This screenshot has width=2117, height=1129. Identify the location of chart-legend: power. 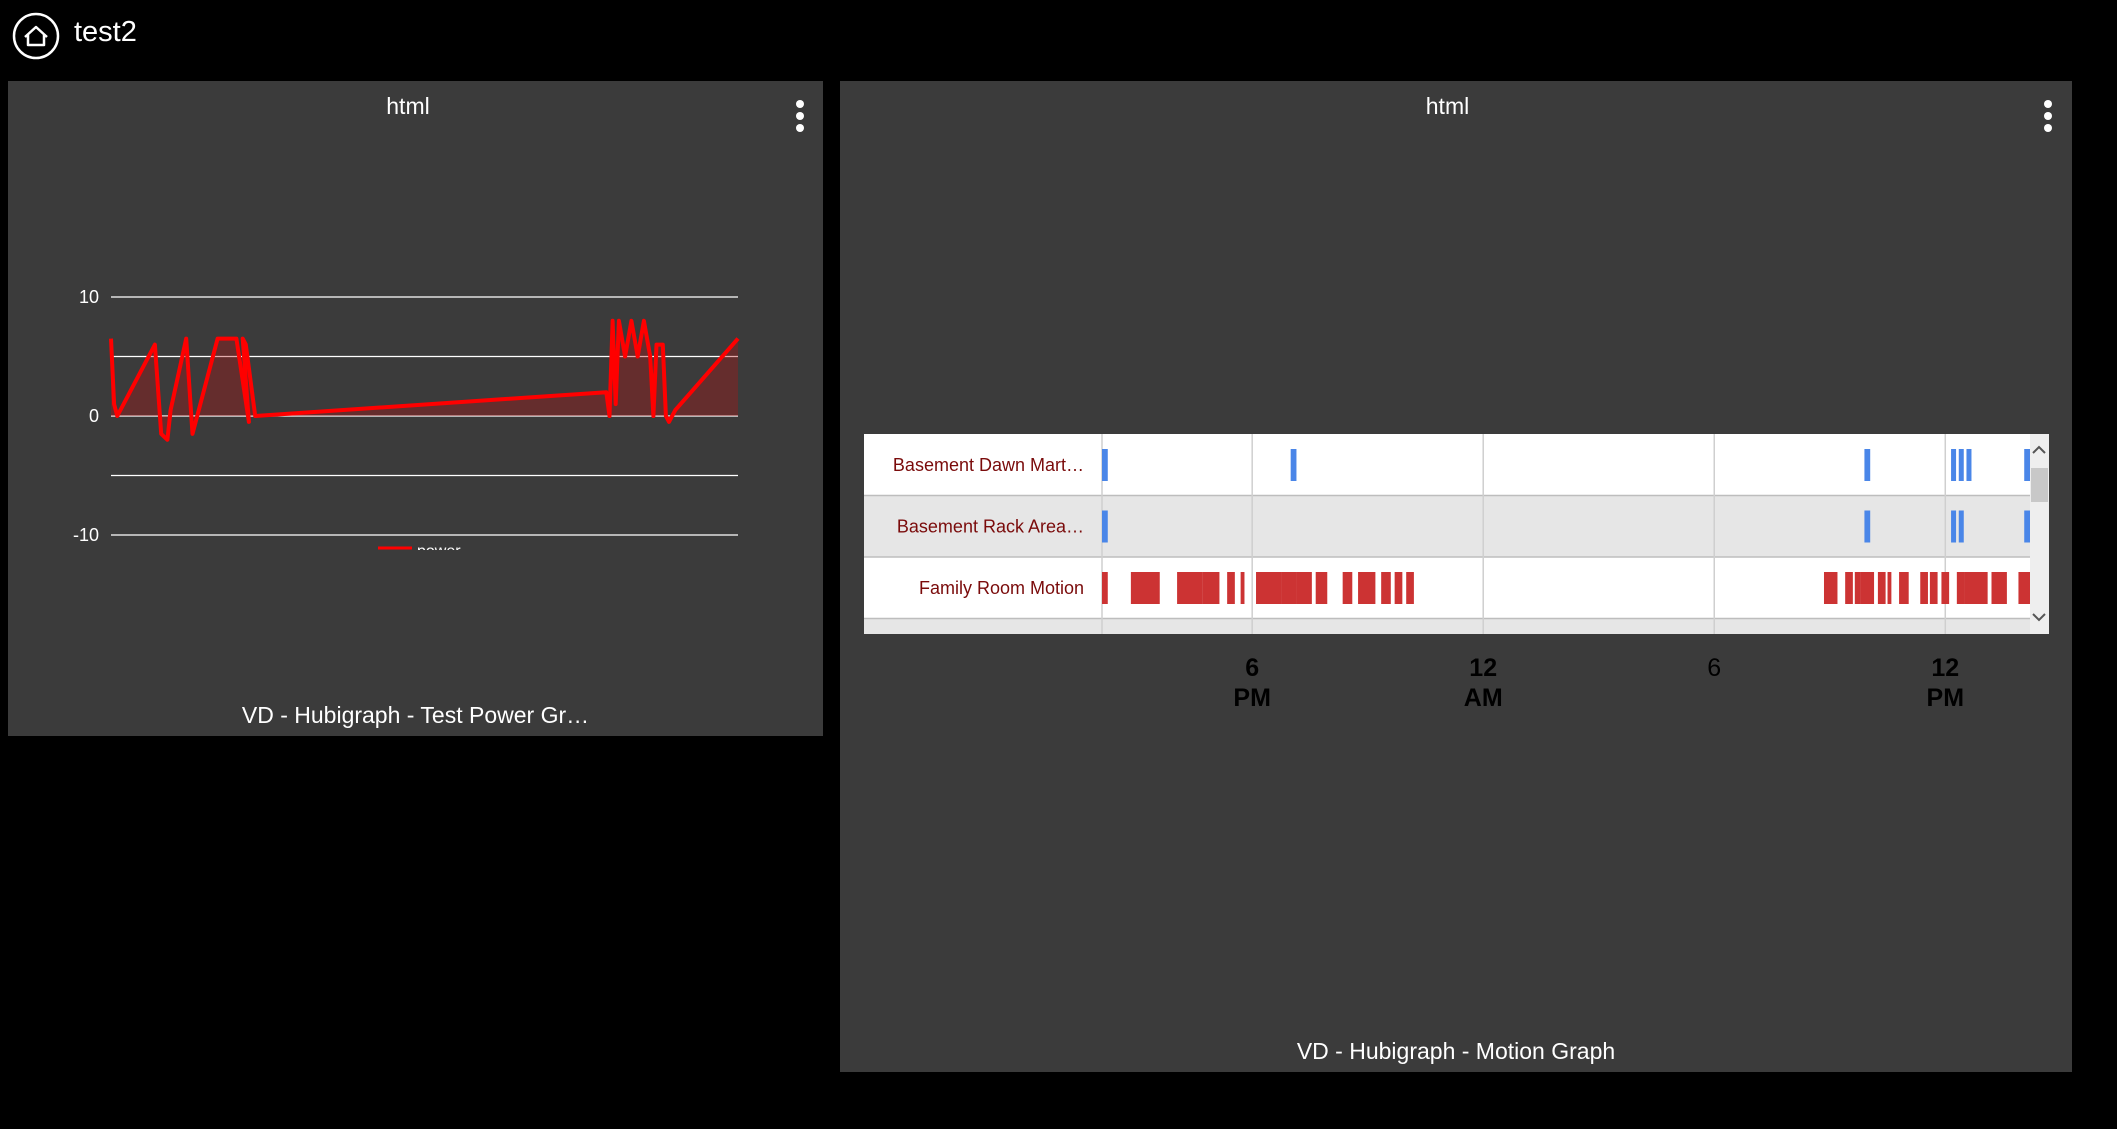
(419, 551).